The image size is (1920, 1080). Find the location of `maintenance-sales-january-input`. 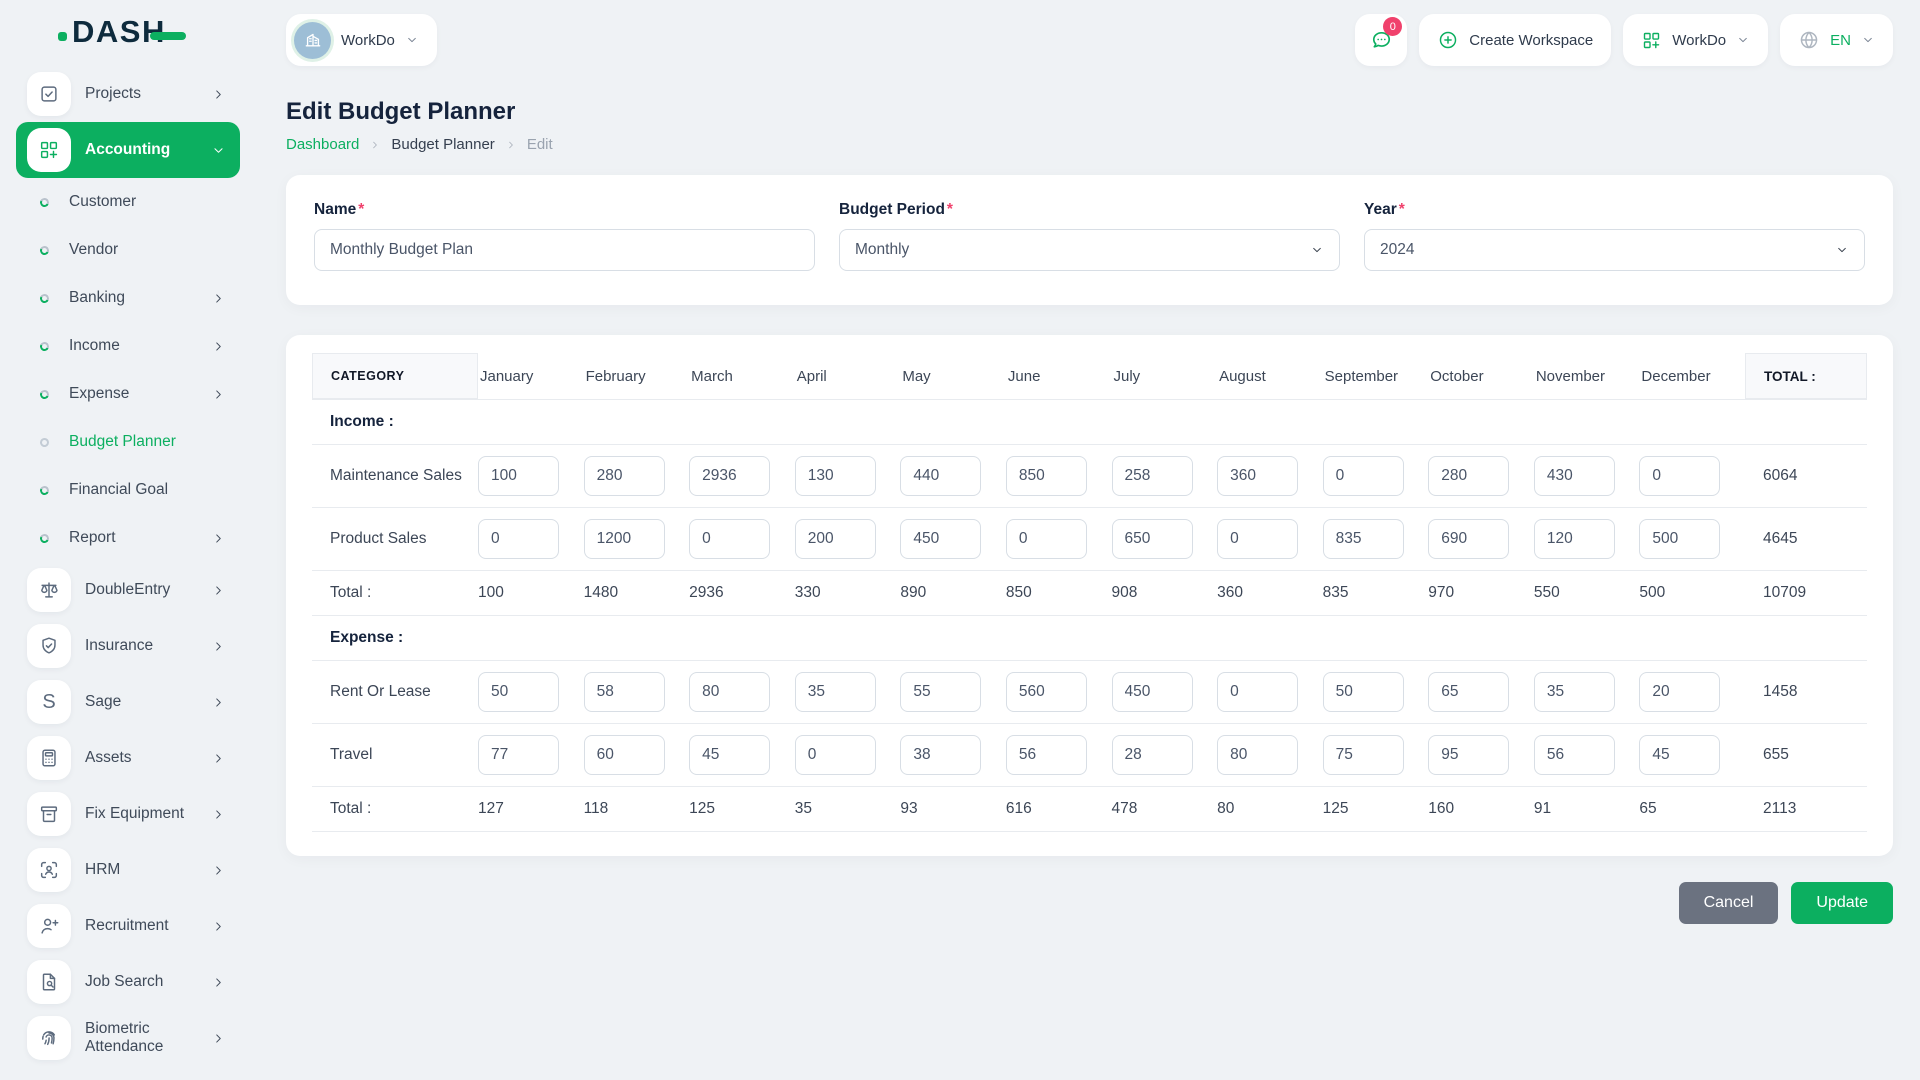

maintenance-sales-january-input is located at coordinates (518, 476).